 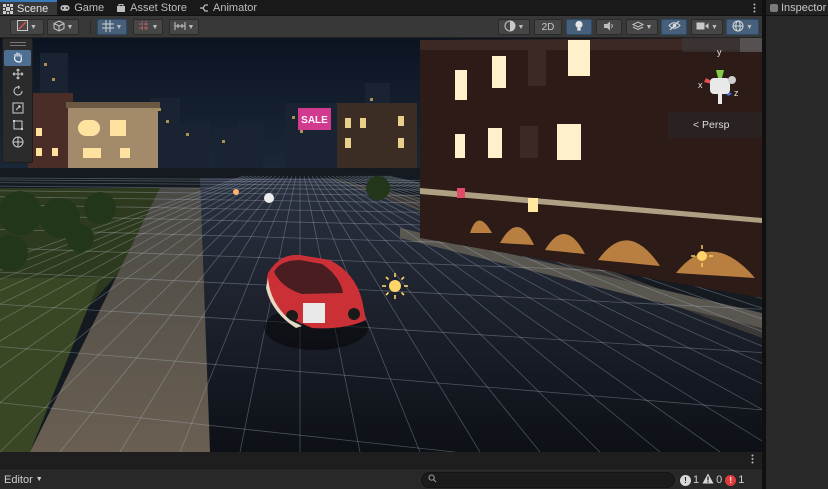 What do you see at coordinates (738, 27) in the screenshot?
I see `gizmo-globe-icon` at bounding box center [738, 27].